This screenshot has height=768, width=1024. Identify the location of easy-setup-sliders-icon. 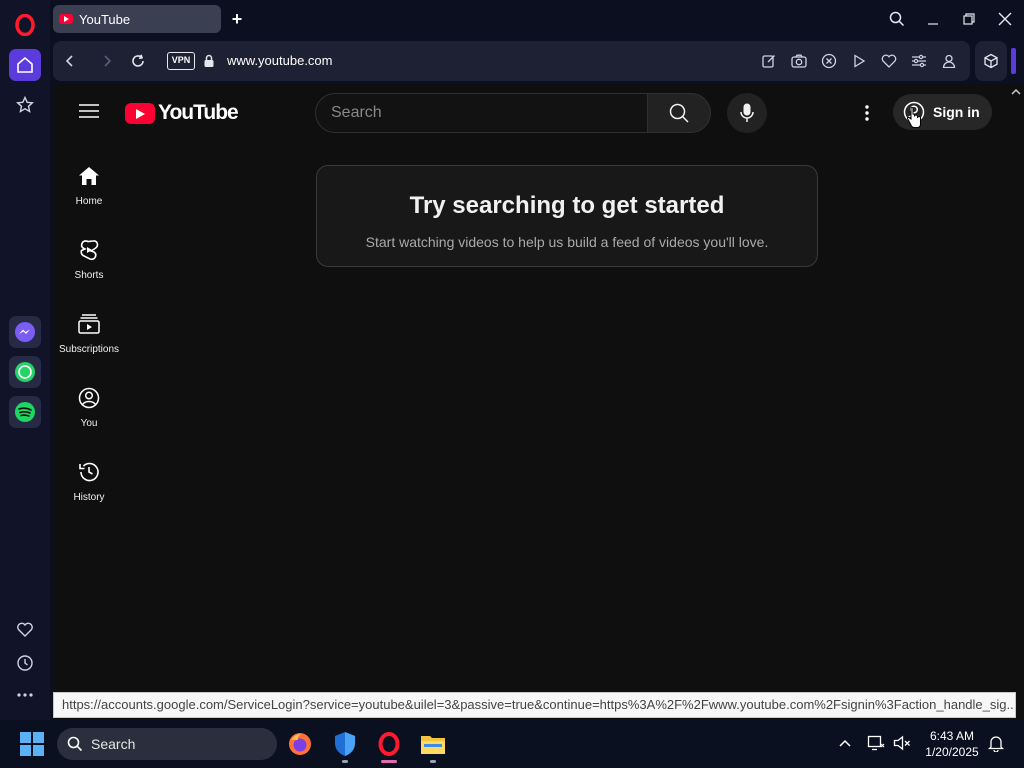
(919, 61).